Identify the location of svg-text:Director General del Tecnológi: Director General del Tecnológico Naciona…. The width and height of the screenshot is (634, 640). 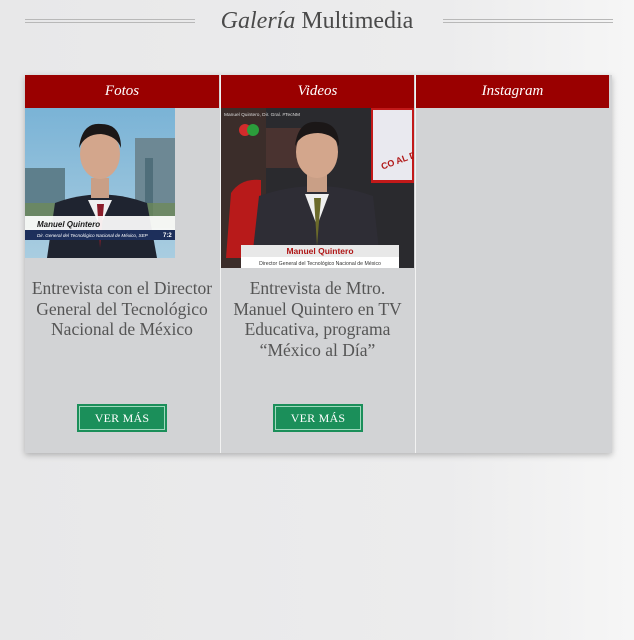
(320, 264).